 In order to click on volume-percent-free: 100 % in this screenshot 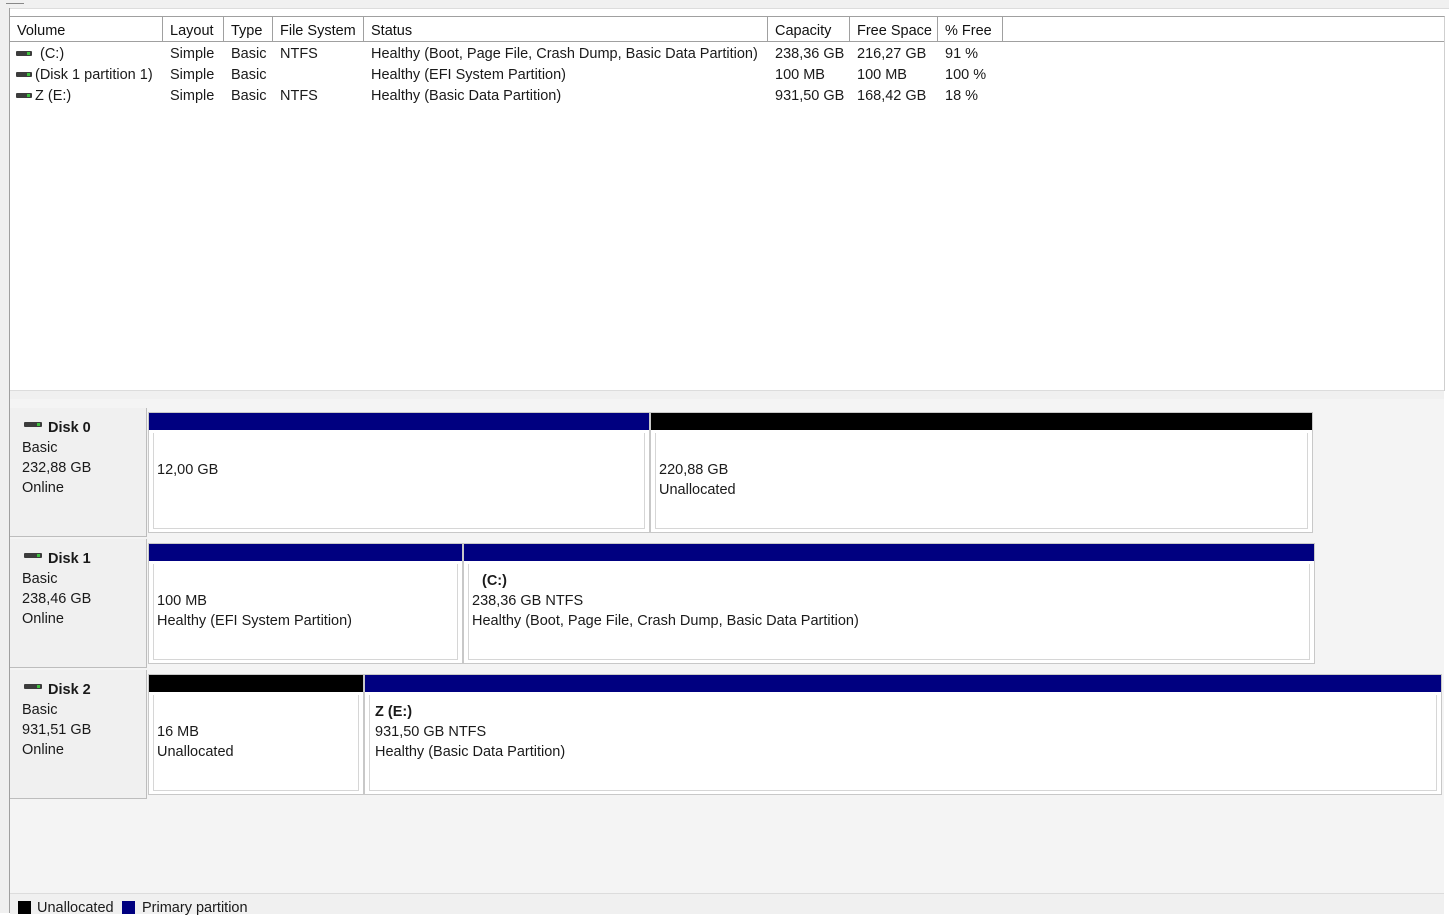, I will do `click(966, 75)`.